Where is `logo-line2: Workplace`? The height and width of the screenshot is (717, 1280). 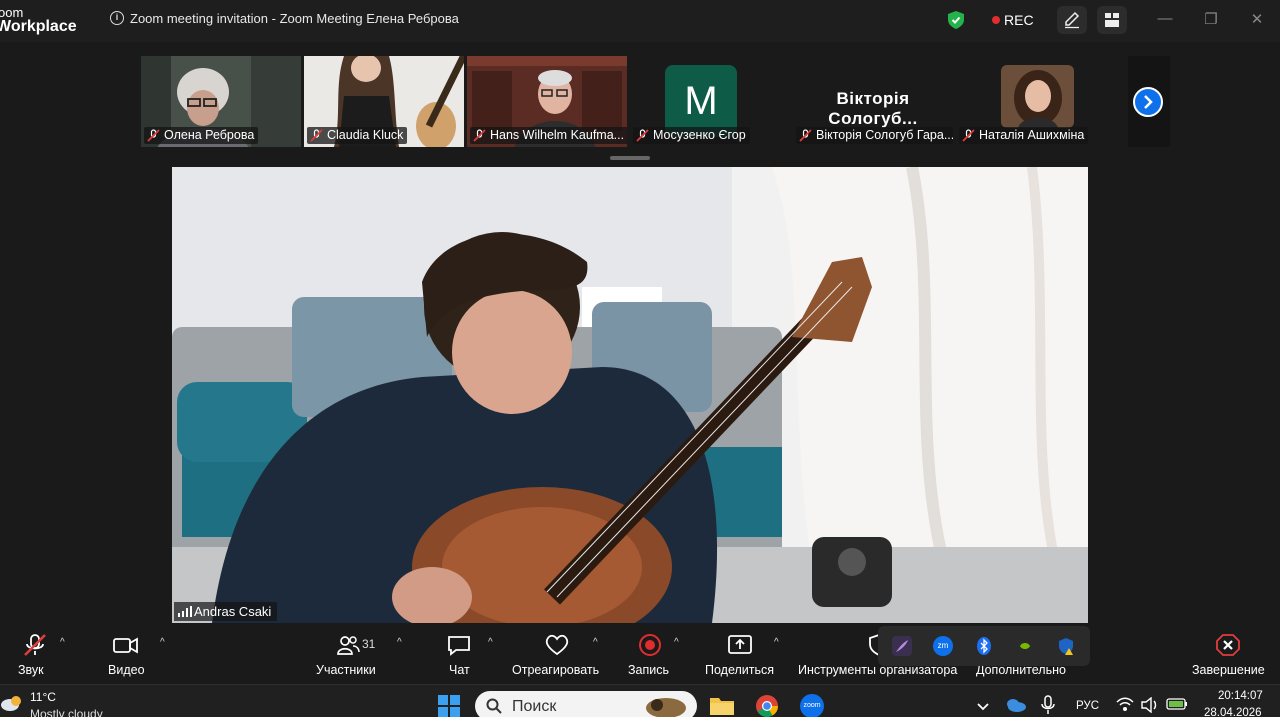
logo-line2: Workplace is located at coordinates (38, 26).